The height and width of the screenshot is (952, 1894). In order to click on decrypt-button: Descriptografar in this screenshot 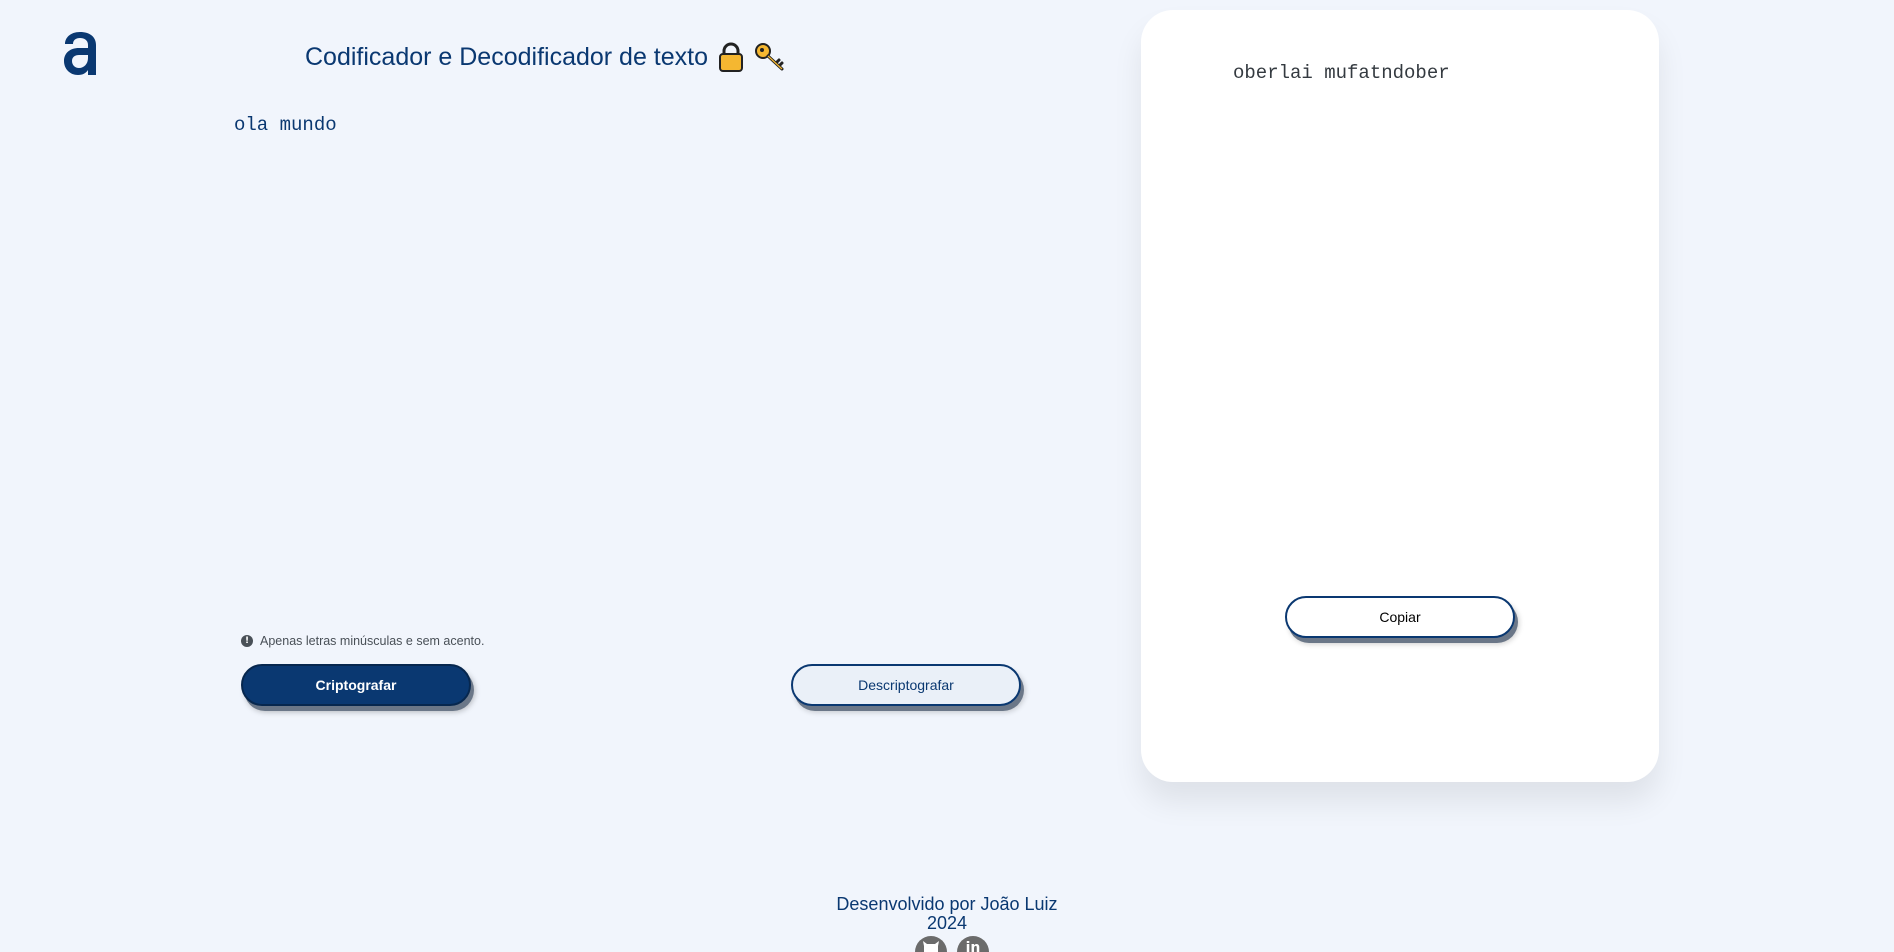, I will do `click(906, 685)`.